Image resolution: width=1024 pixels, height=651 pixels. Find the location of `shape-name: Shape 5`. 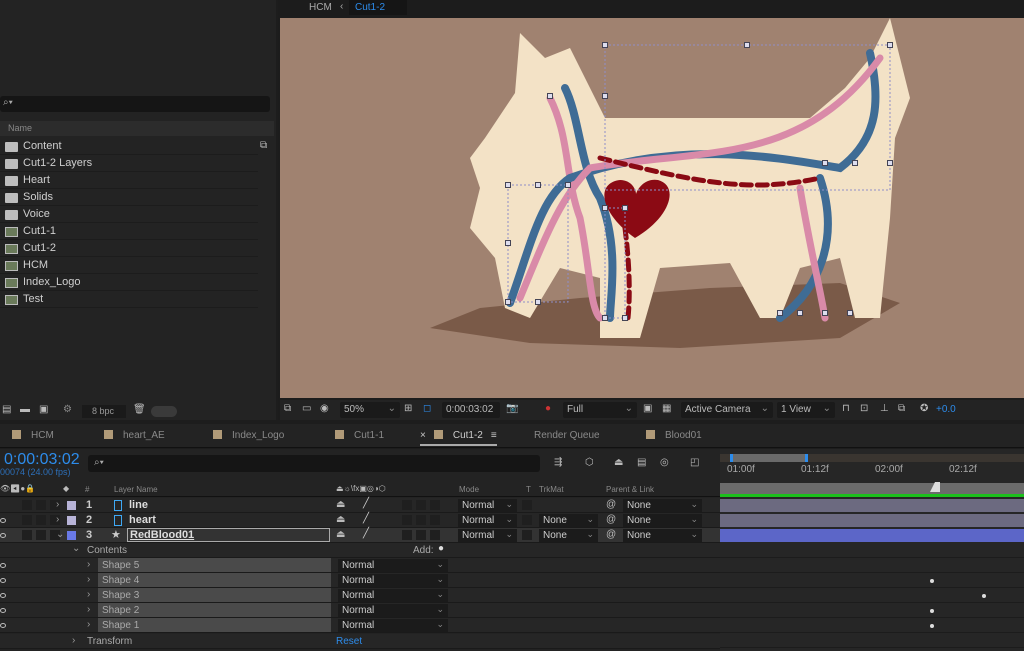

shape-name: Shape 5 is located at coordinates (214, 565).